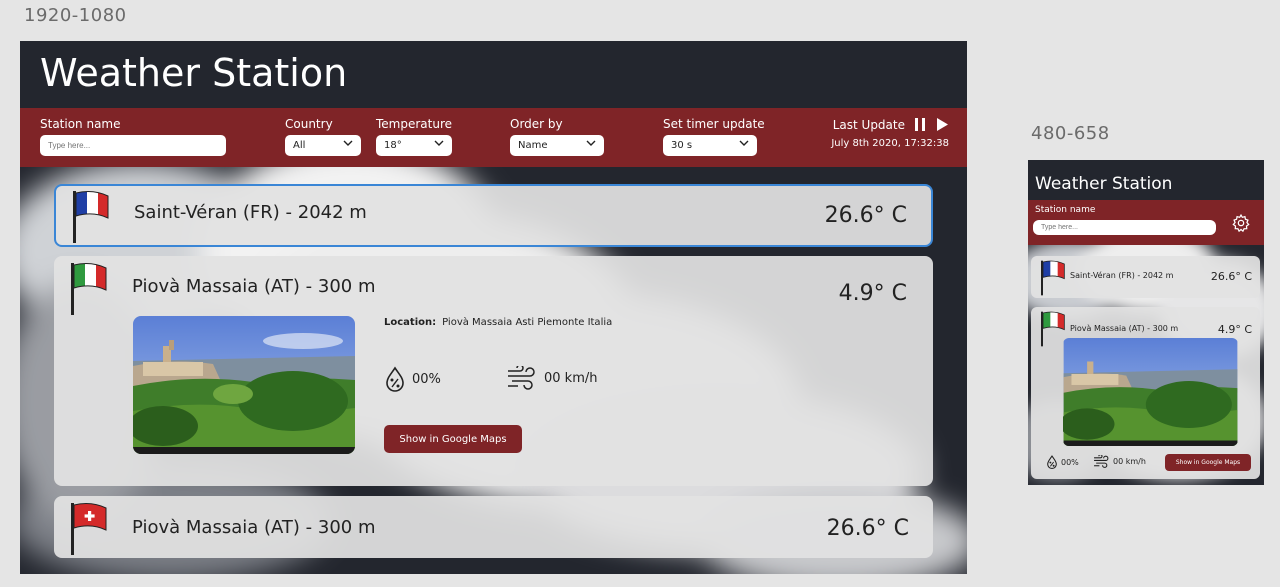 The image size is (1280, 587). What do you see at coordinates (309, 124) in the screenshot?
I see `country-label: Country` at bounding box center [309, 124].